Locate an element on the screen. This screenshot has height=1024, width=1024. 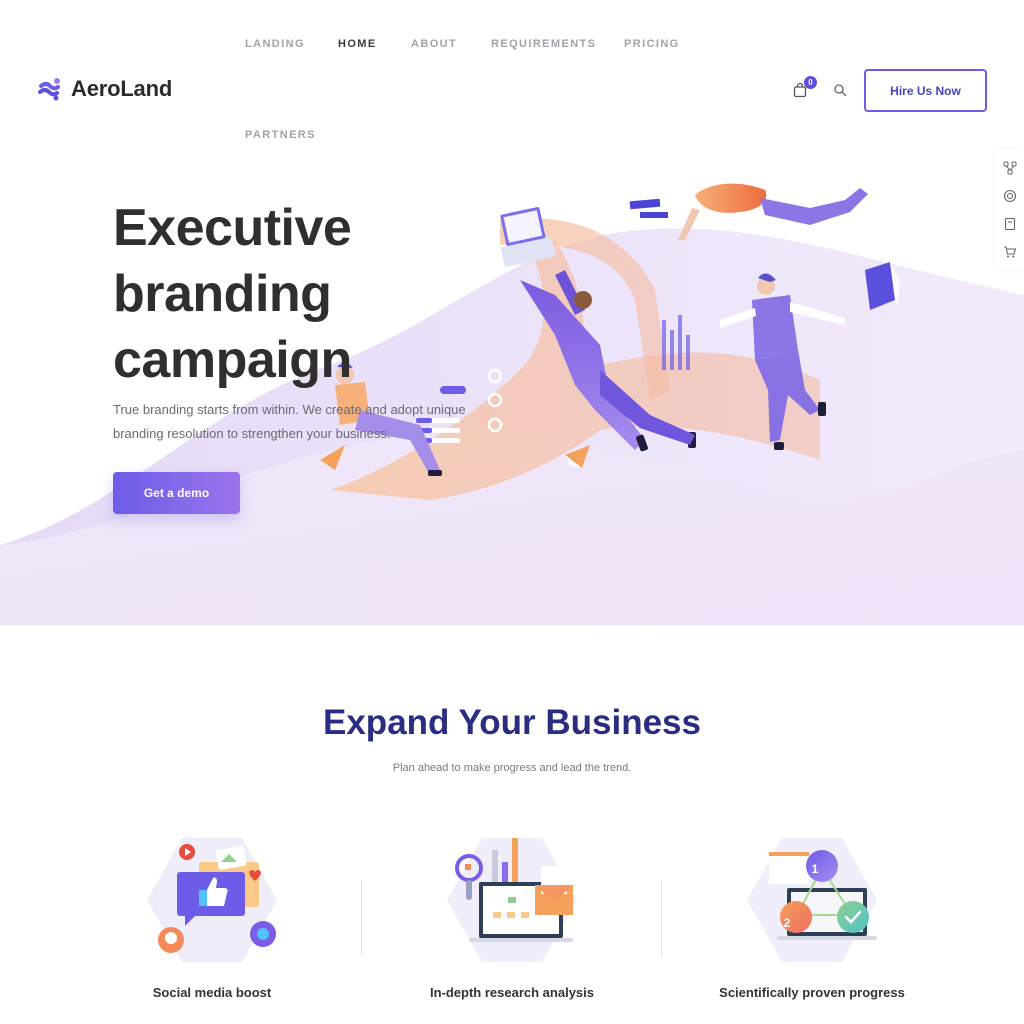
nav-item-partners: PARTNERS is located at coordinates (280, 135).